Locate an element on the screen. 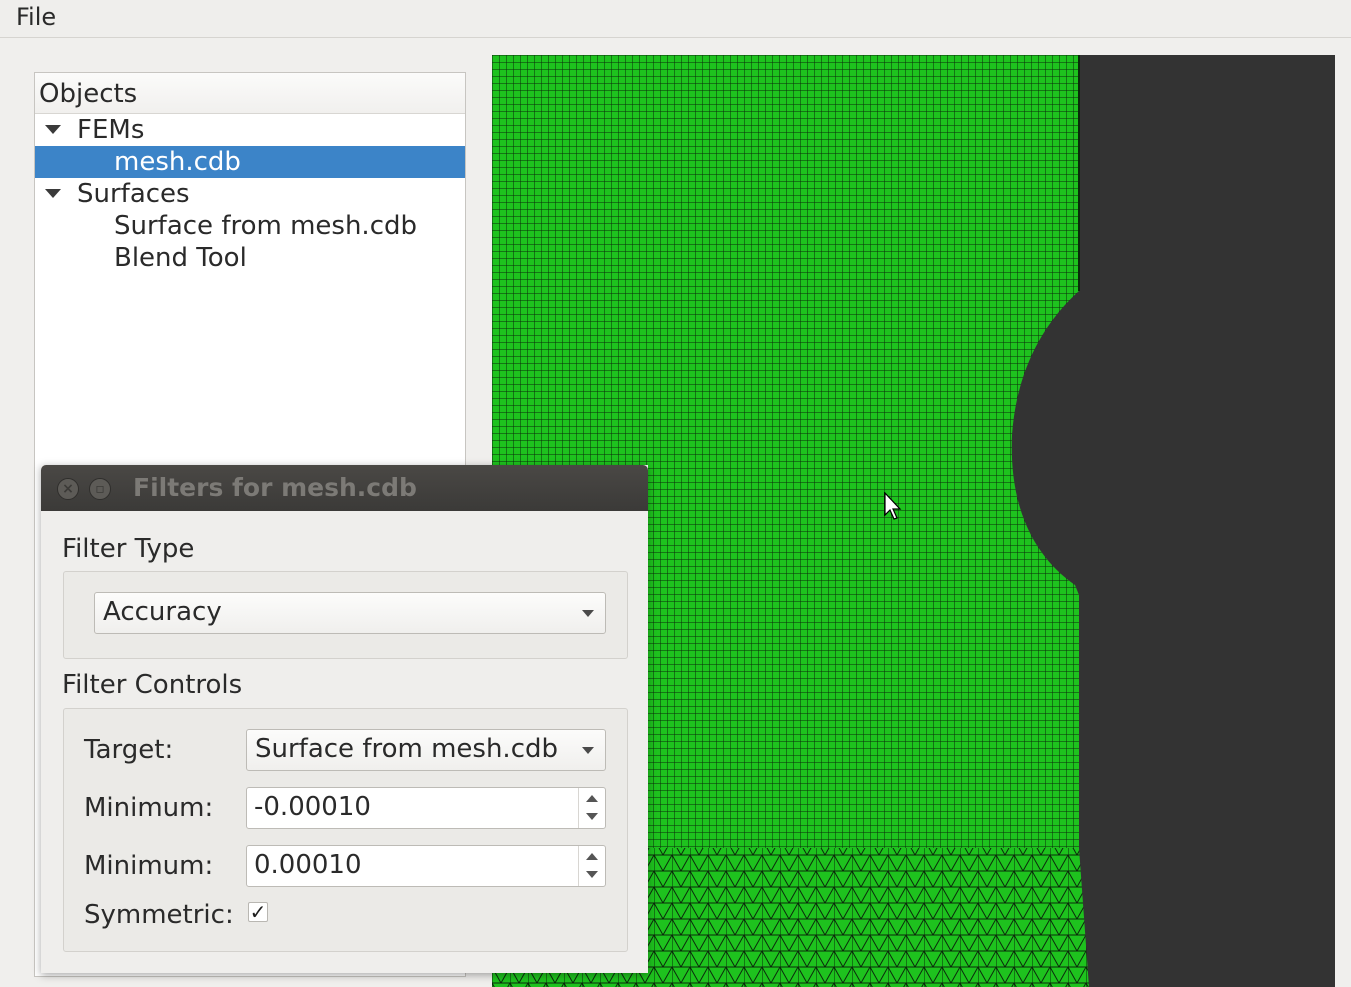  filter-type-value: Accuracy is located at coordinates (162, 612).